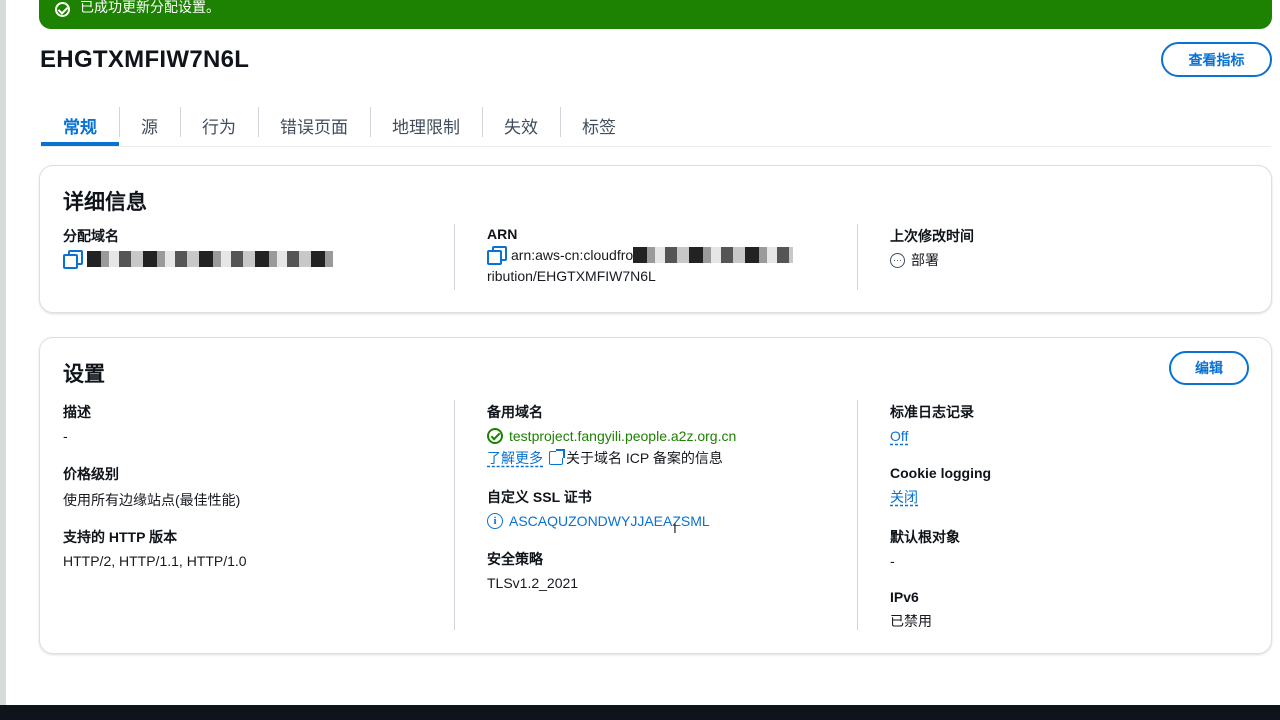 The image size is (1280, 720). What do you see at coordinates (623, 436) in the screenshot?
I see `alternate-domain-value: testproject.fangyili.people.a2z.org.cn` at bounding box center [623, 436].